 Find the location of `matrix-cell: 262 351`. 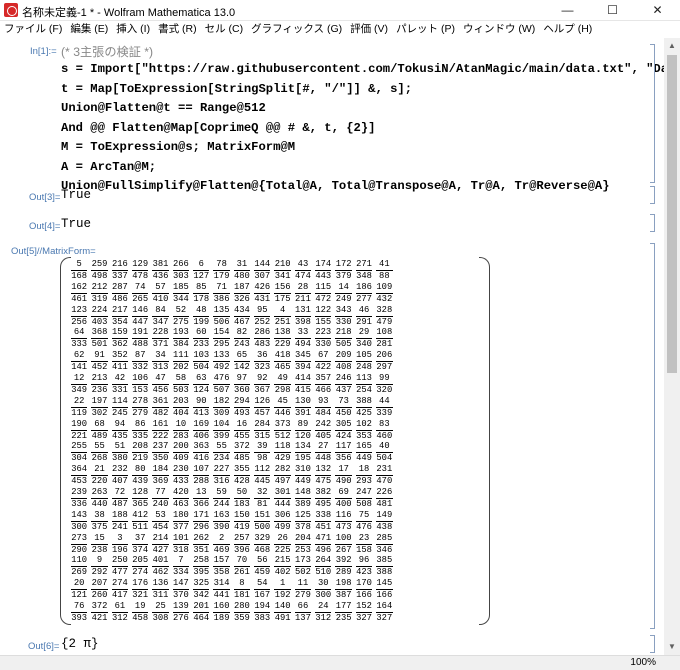

matrix-cell: 262 351 is located at coordinates (201, 543).